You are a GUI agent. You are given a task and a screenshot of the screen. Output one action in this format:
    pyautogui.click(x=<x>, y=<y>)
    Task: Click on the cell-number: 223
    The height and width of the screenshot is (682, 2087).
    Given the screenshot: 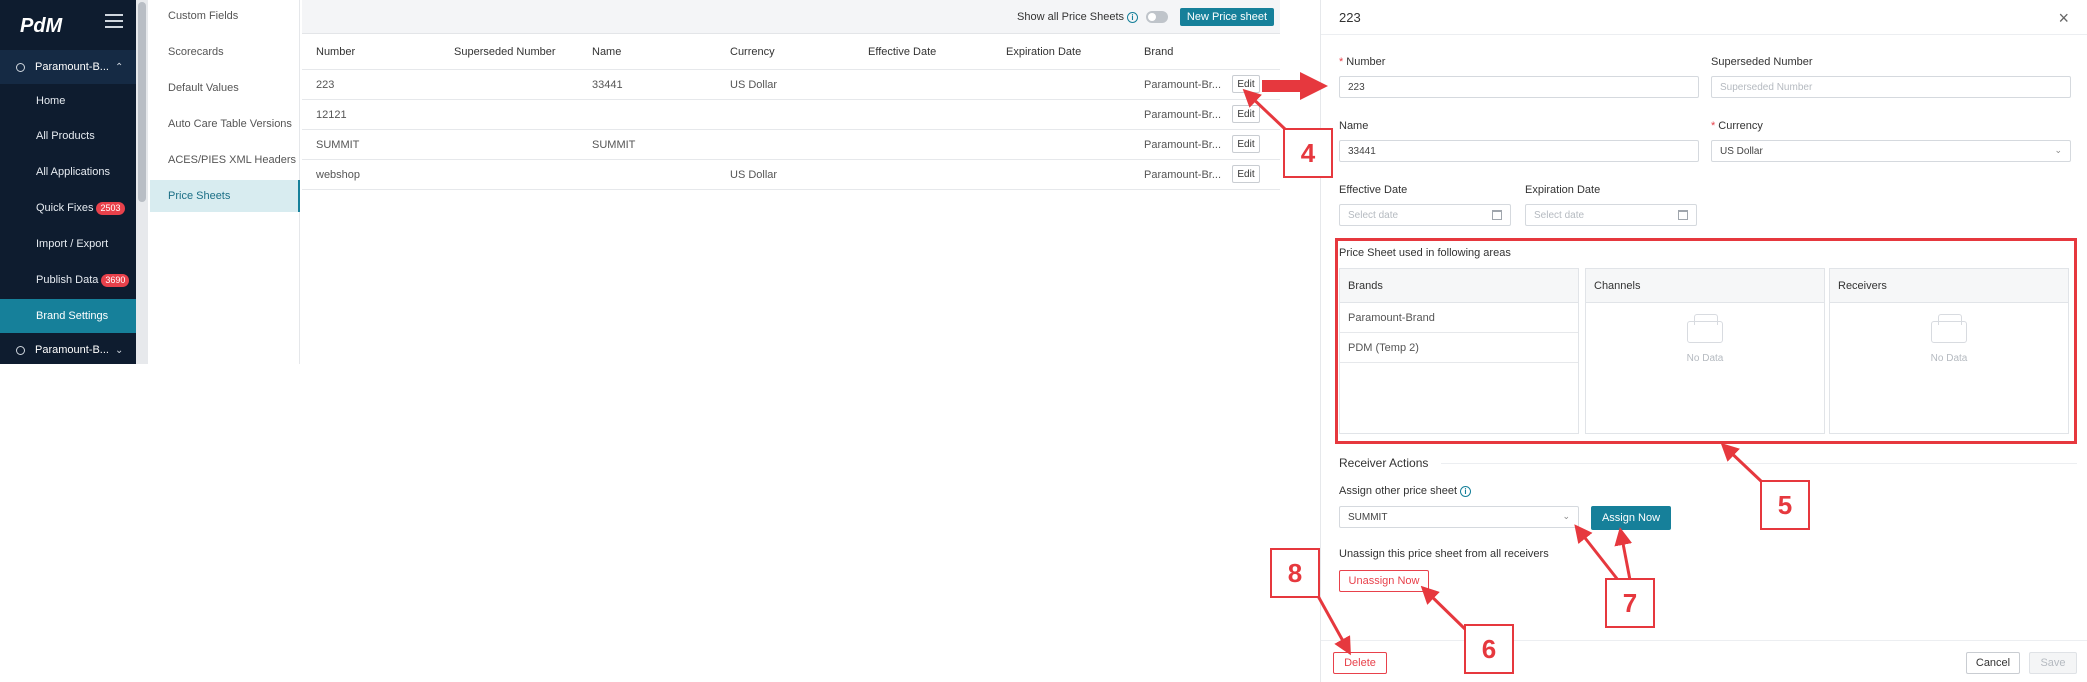 What is the action you would take?
    pyautogui.click(x=325, y=85)
    